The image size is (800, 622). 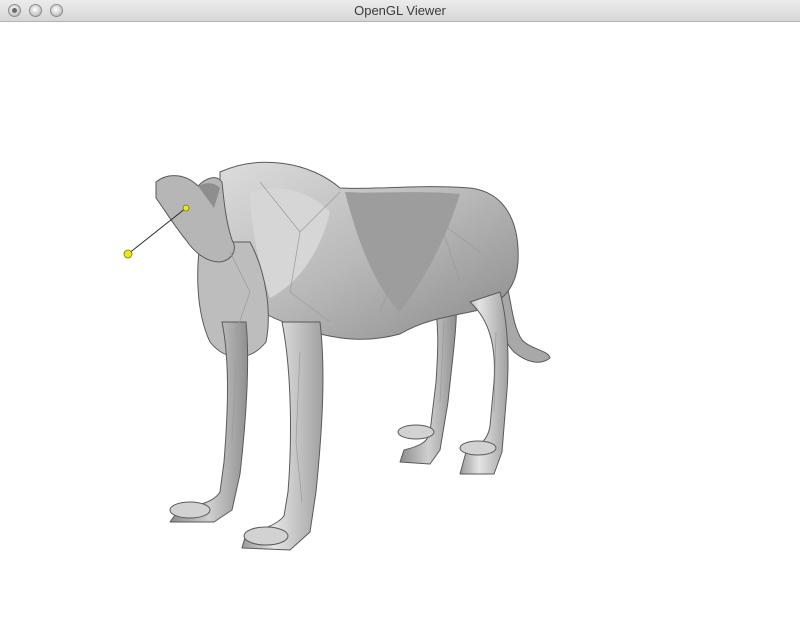 I want to click on title-bar: OpenGL Viewer, so click(x=400, y=11).